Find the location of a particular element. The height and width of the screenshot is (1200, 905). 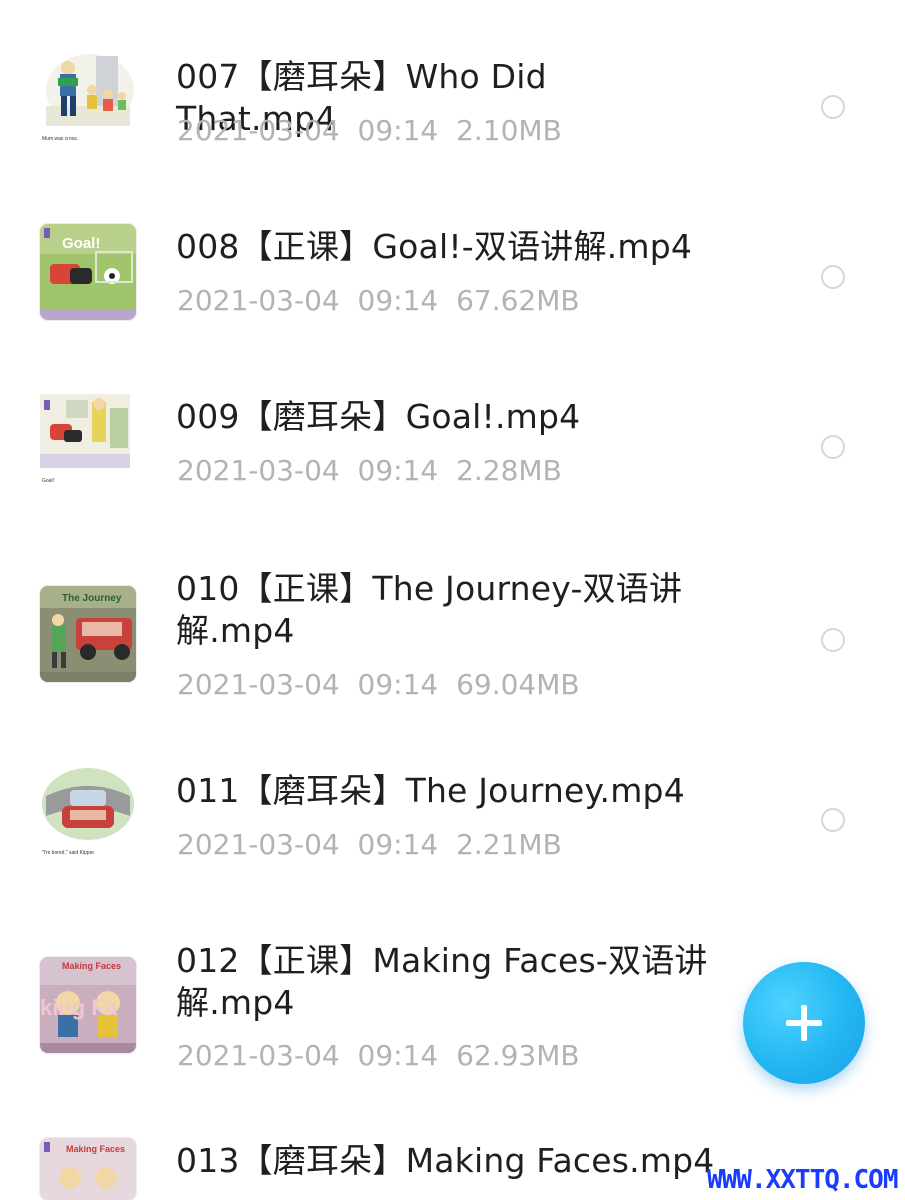

file-name: 009【磨耳朵】Goal!.mp4 is located at coordinates (378, 416).